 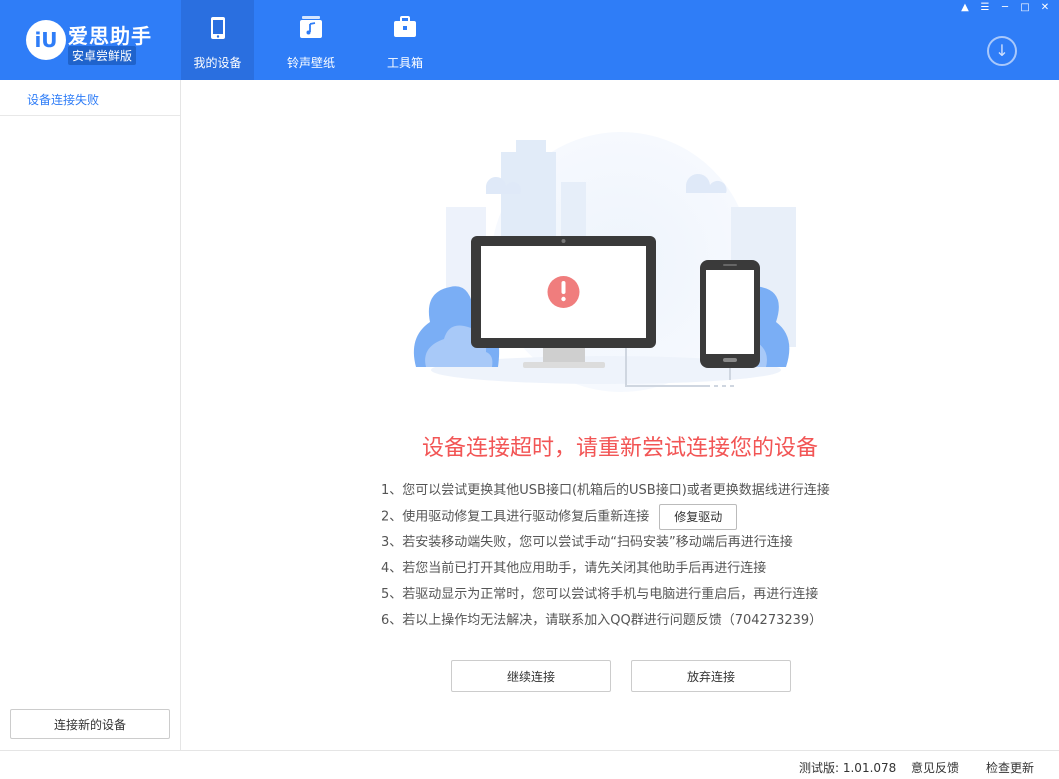 I want to click on tab-toolbox-label: 工具箱, so click(x=404, y=63).